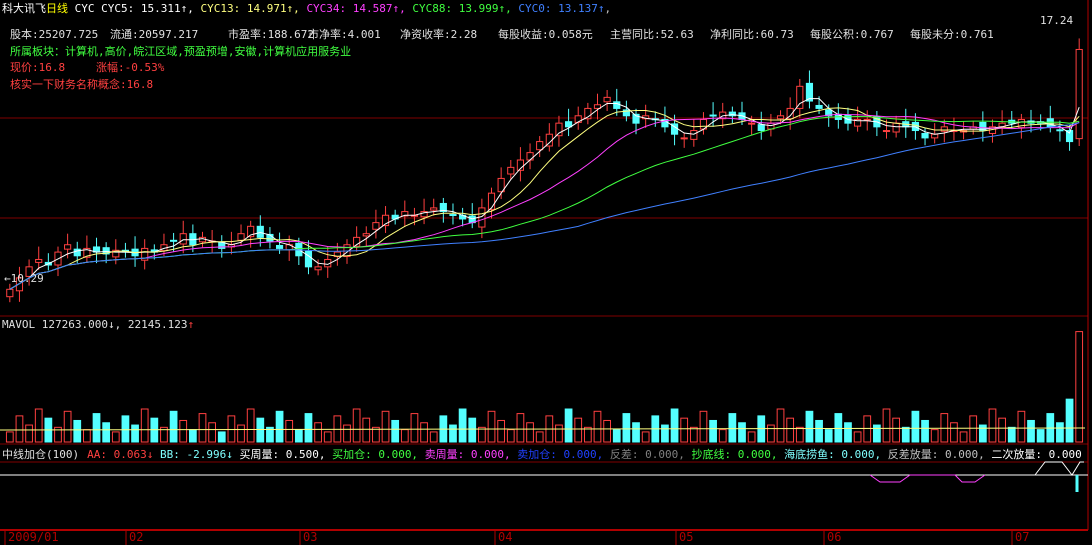 The height and width of the screenshot is (545, 1092). Describe the element at coordinates (834, 537) in the screenshot. I see `date-label: 06` at that location.